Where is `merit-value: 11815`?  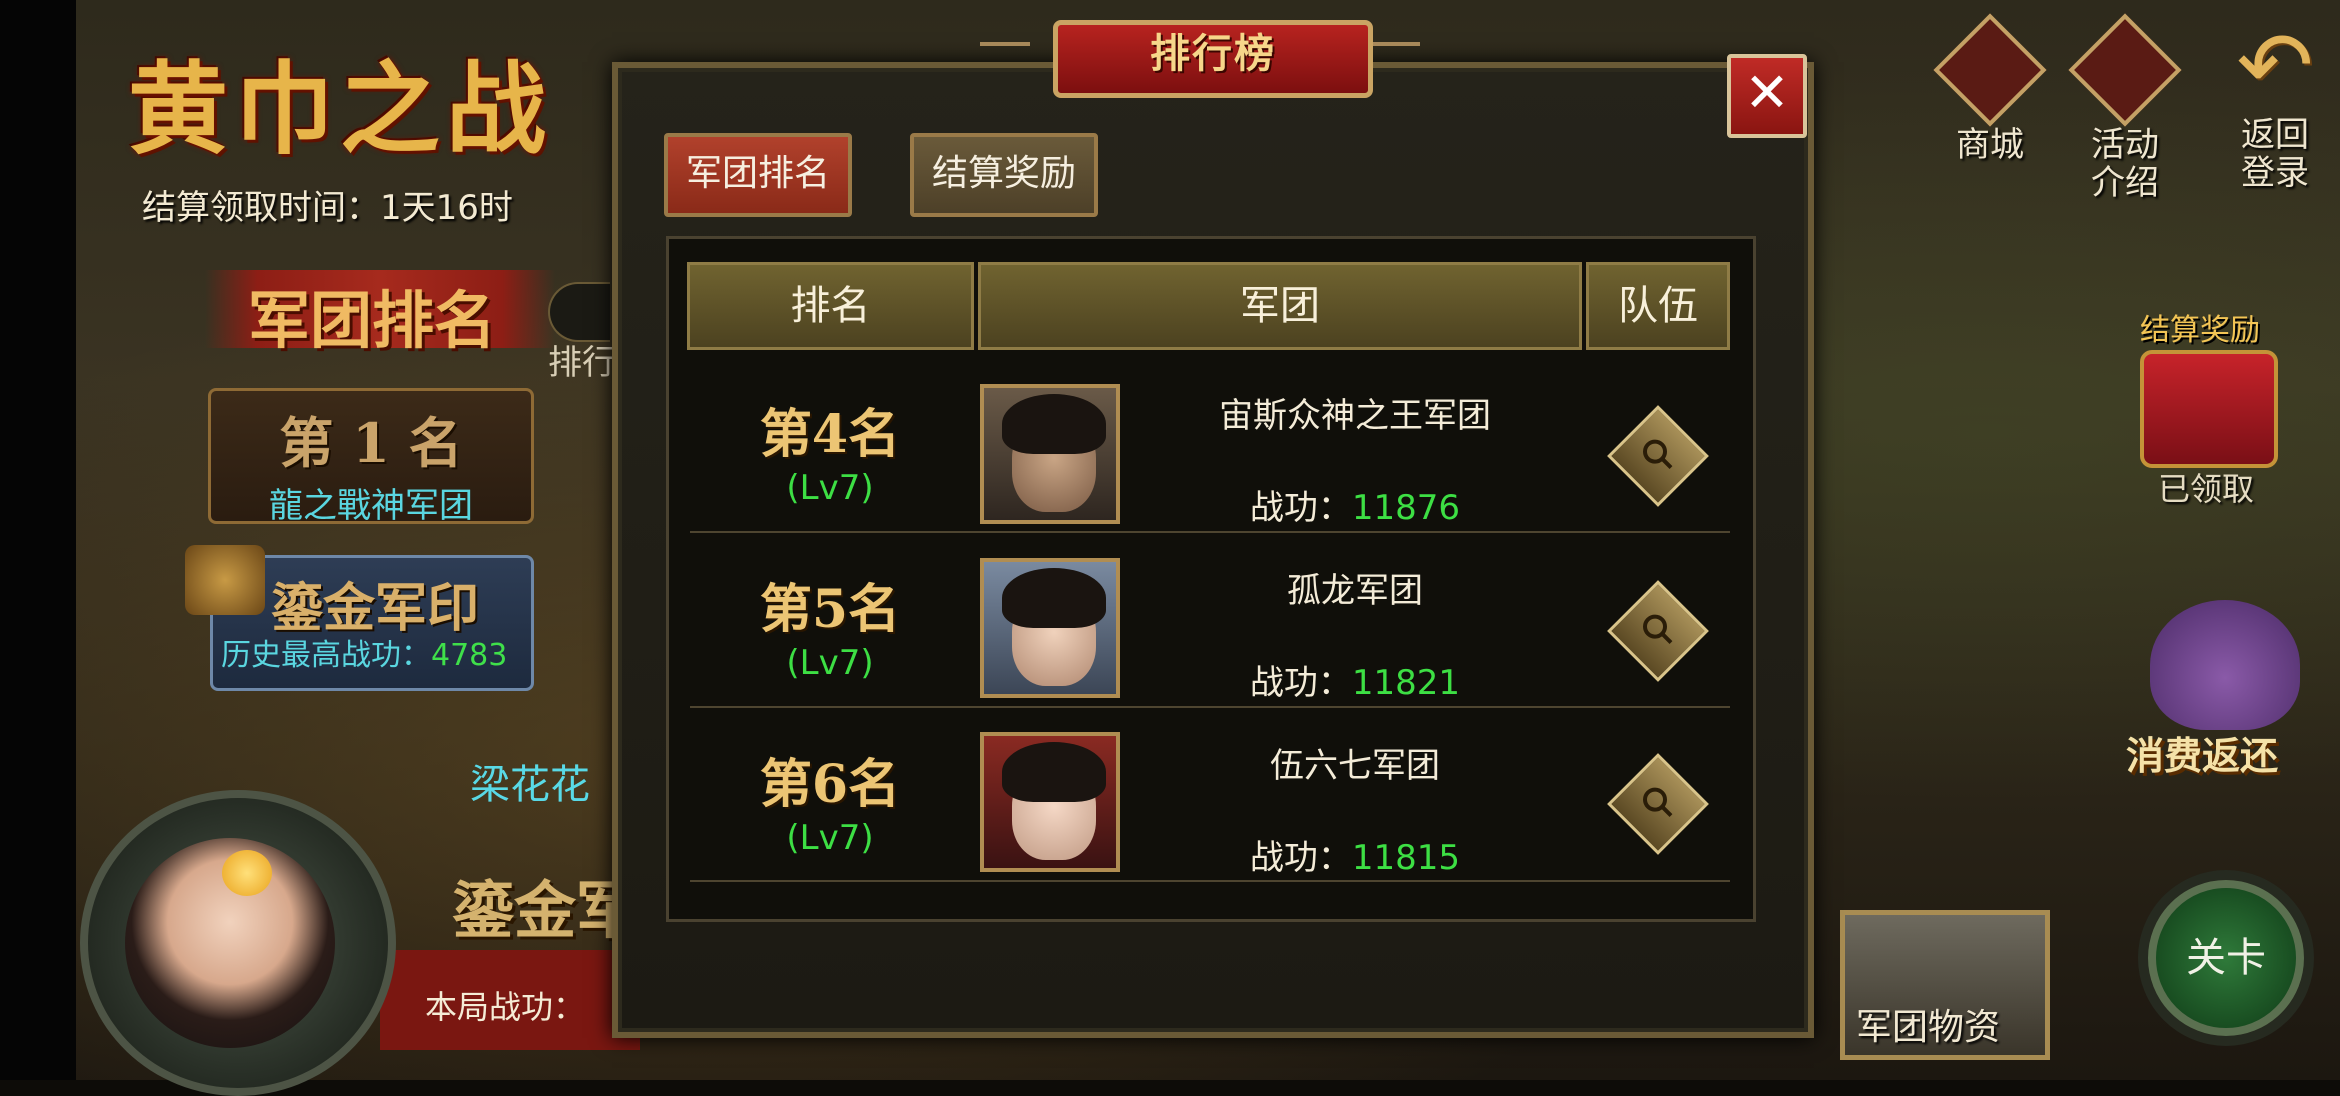 merit-value: 11815 is located at coordinates (1406, 858).